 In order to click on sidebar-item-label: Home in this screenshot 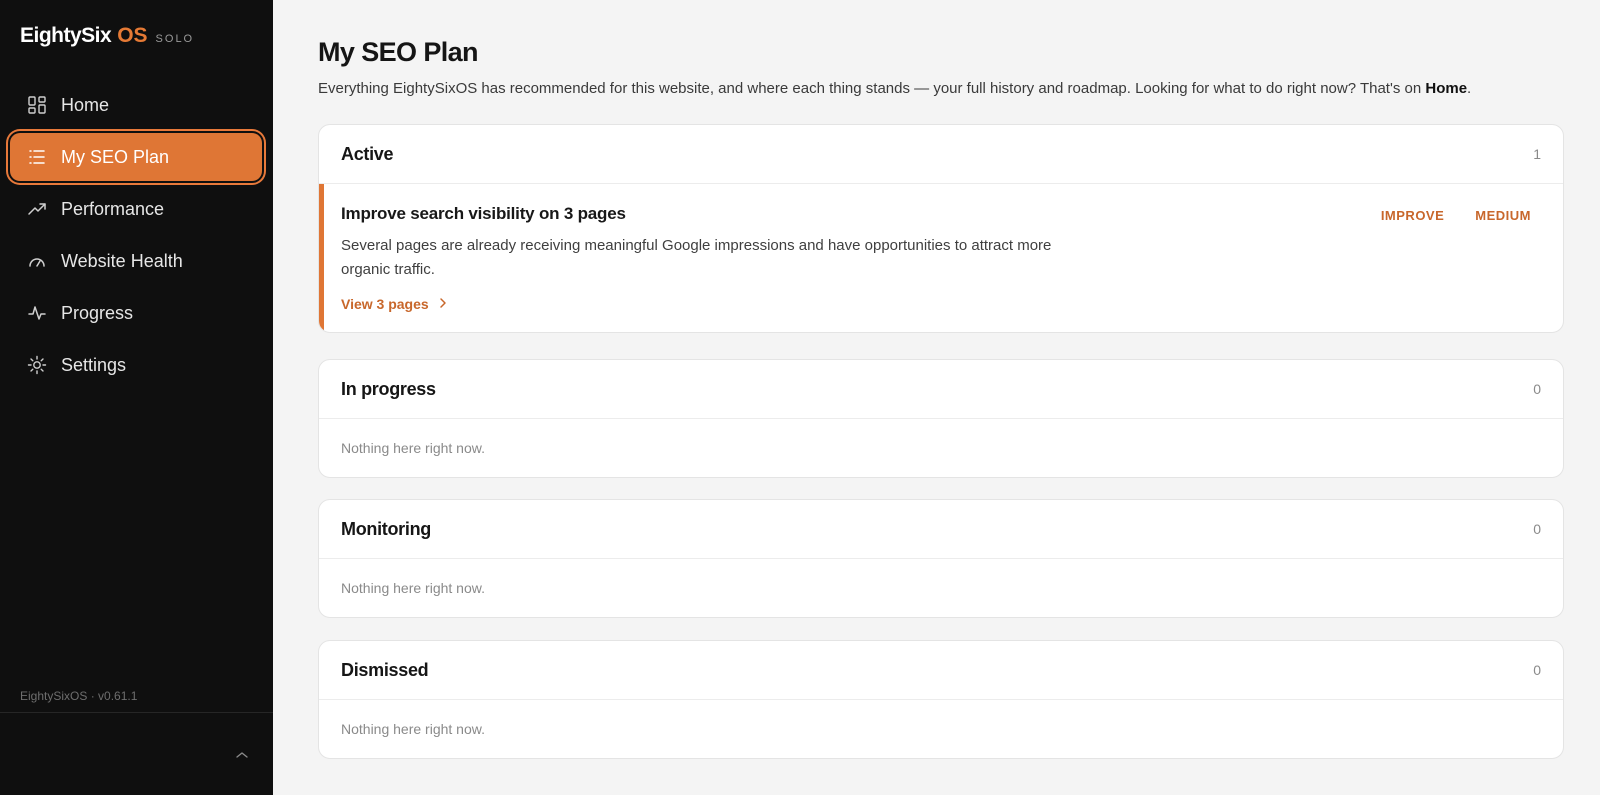, I will do `click(85, 104)`.